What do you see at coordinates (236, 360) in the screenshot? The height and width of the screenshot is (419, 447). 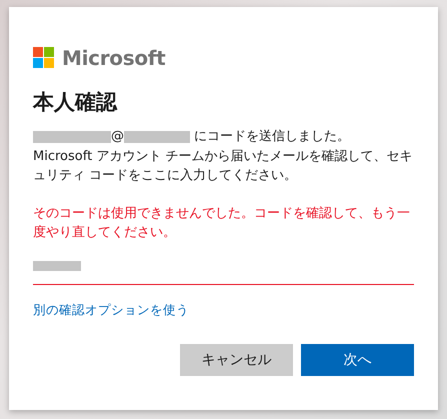 I see `cancel-button: キャンセル` at bounding box center [236, 360].